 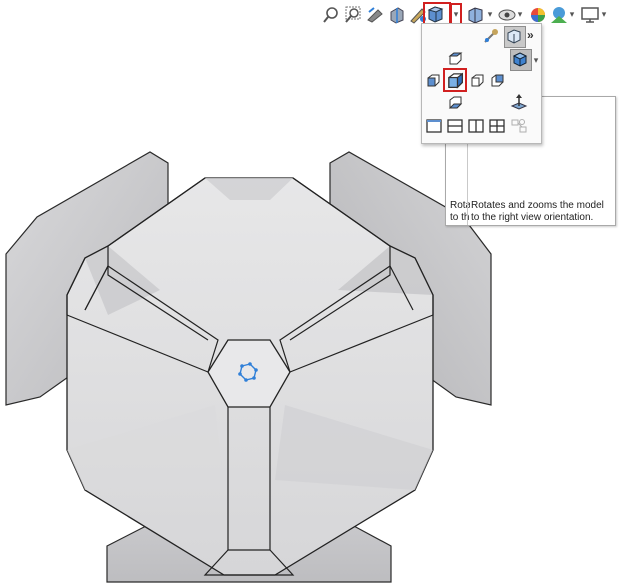 I want to click on four-view-icon, so click(x=497, y=126).